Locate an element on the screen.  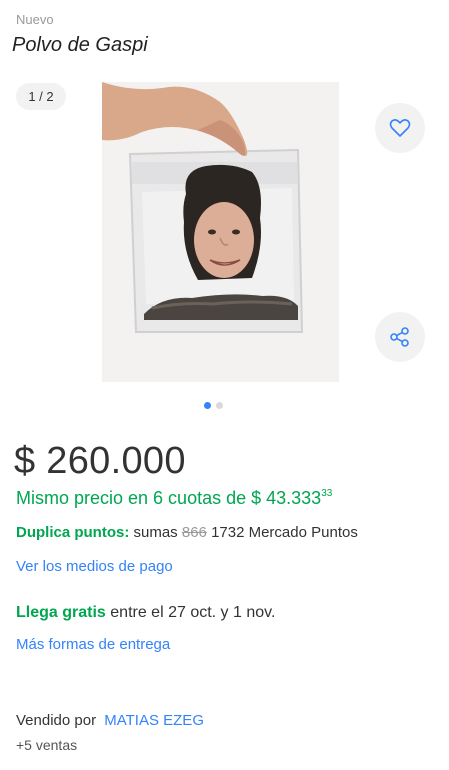
gallery-pagination is located at coordinates (213, 405).